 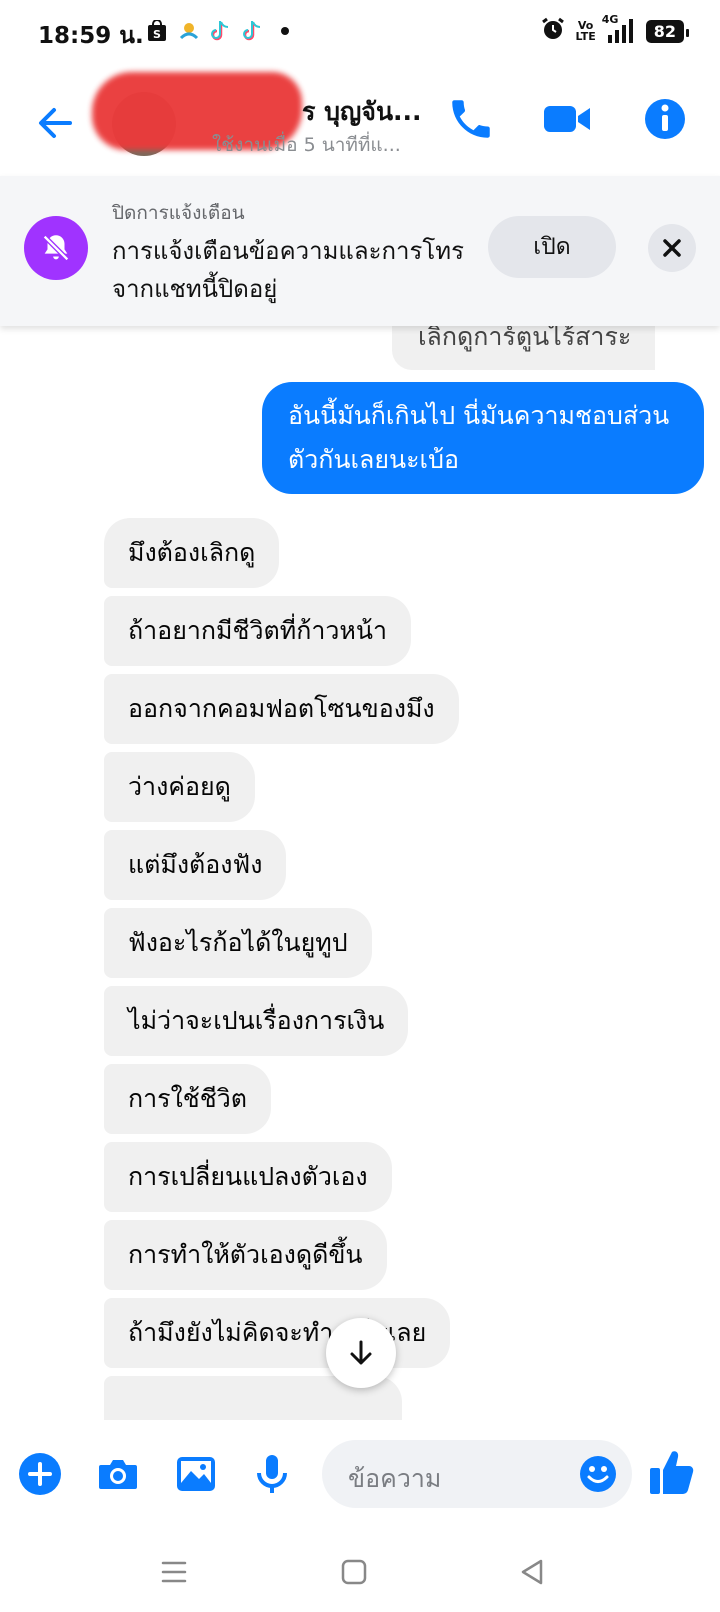 I want to click on received-message: ถ้าอยากมีชีวิตที่ก้าวหน้า, so click(x=258, y=631).